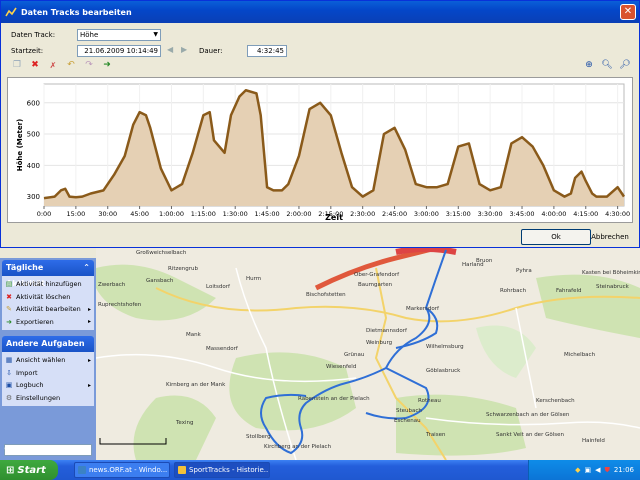 The width and height of the screenshot is (640, 480). What do you see at coordinates (119, 35) in the screenshot?
I see `daten-track-select: Höhe ▼` at bounding box center [119, 35].